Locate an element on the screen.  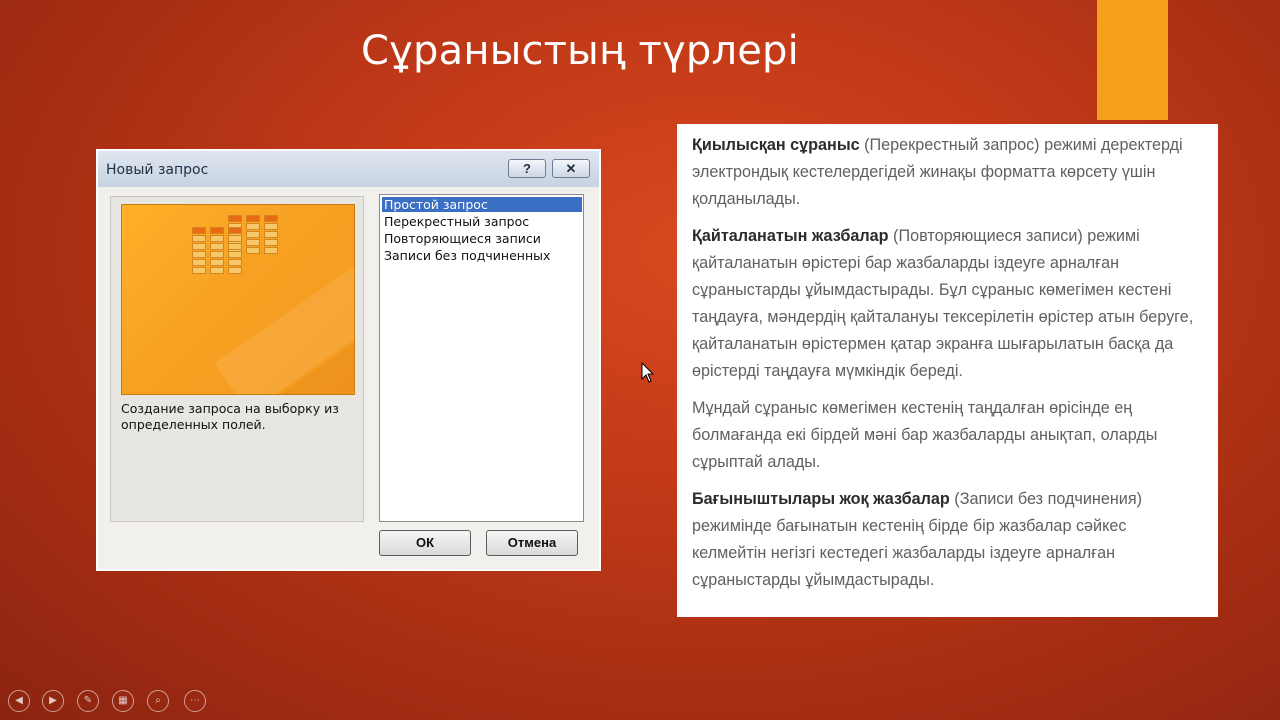
dialog-title: Новый запрос is located at coordinates (157, 170).